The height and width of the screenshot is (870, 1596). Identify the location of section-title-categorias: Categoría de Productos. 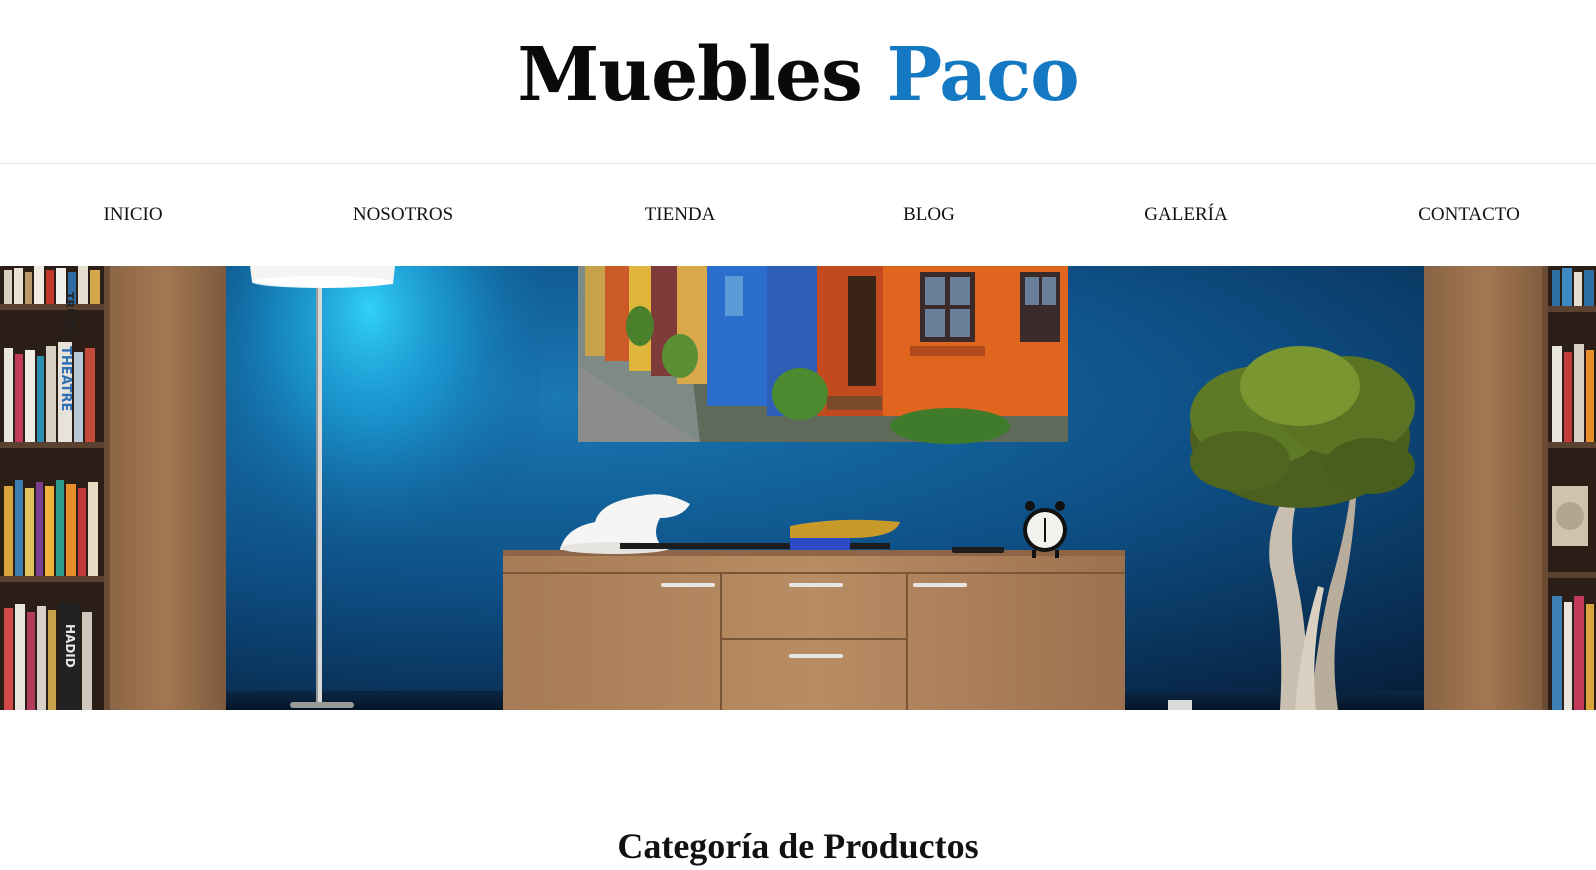
(798, 846).